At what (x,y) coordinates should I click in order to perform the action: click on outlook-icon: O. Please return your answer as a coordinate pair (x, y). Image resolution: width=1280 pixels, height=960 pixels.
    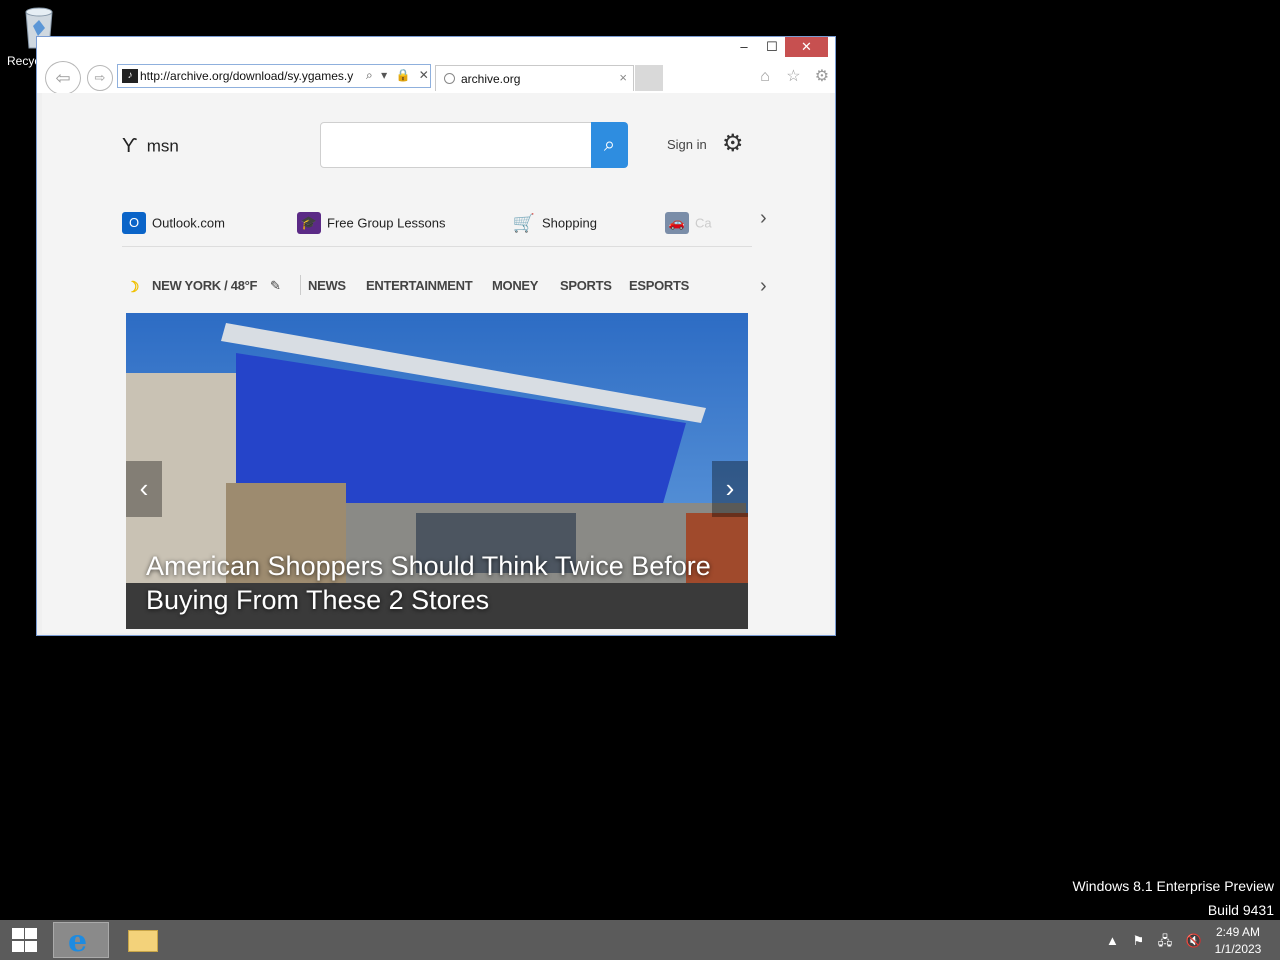
    Looking at the image, I should click on (134, 223).